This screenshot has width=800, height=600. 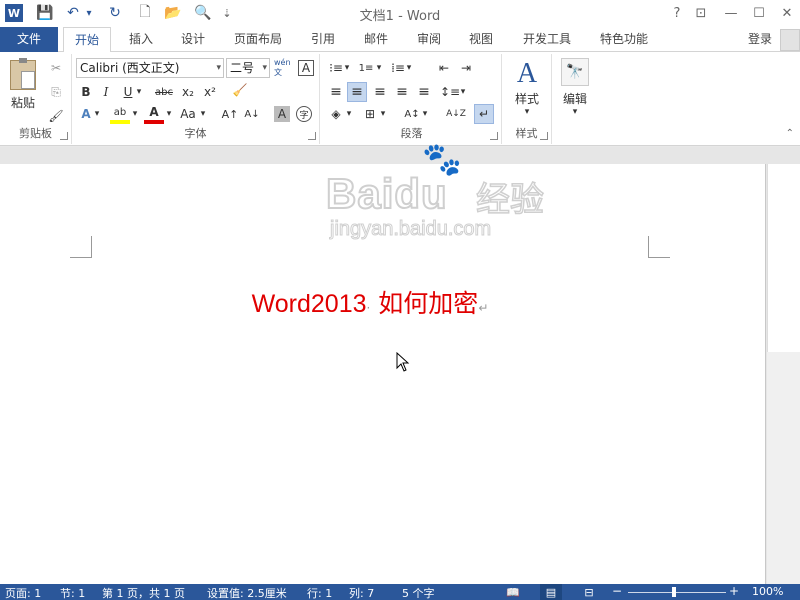 What do you see at coordinates (677, 592) in the screenshot?
I see `zoom-slider` at bounding box center [677, 592].